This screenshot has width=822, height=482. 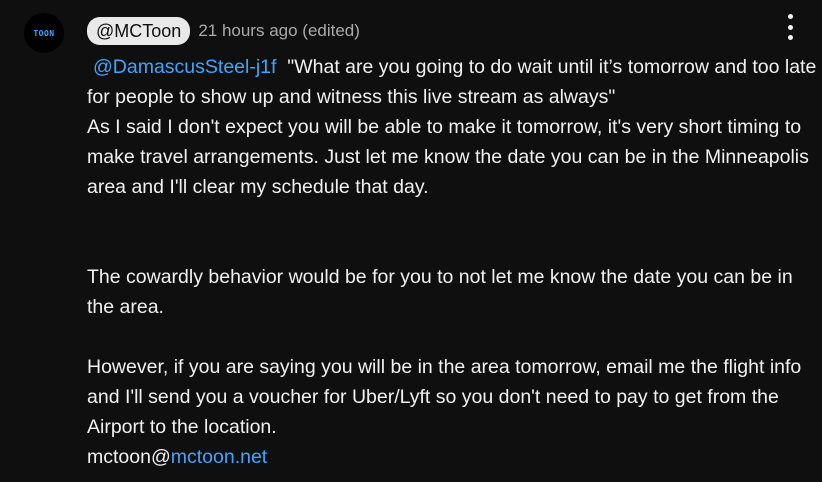 I want to click on author-name-link: @MCToon, so click(x=139, y=31).